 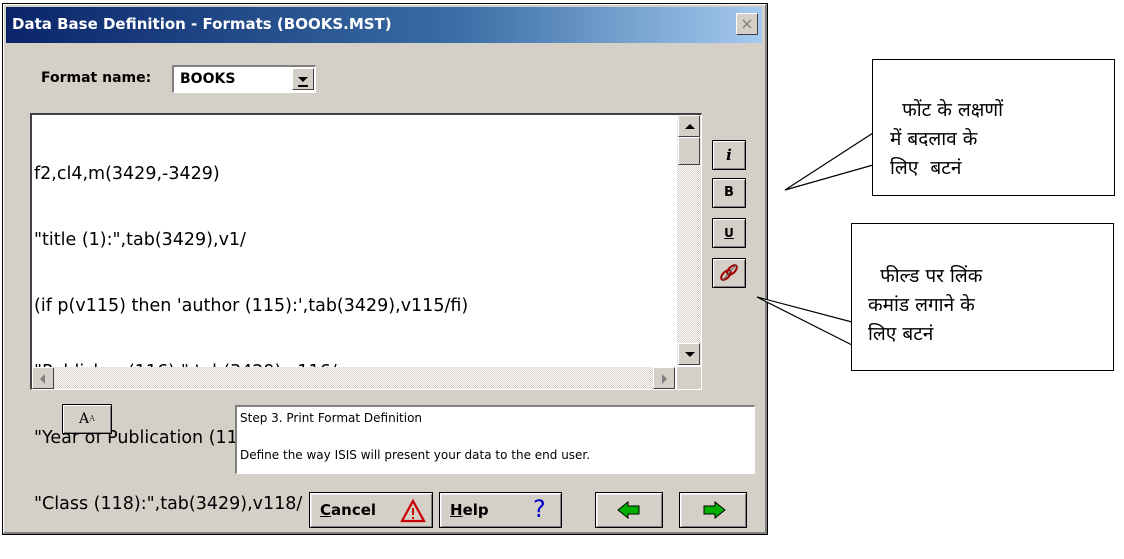 I want to click on scroll-down-button, so click(x=689, y=354).